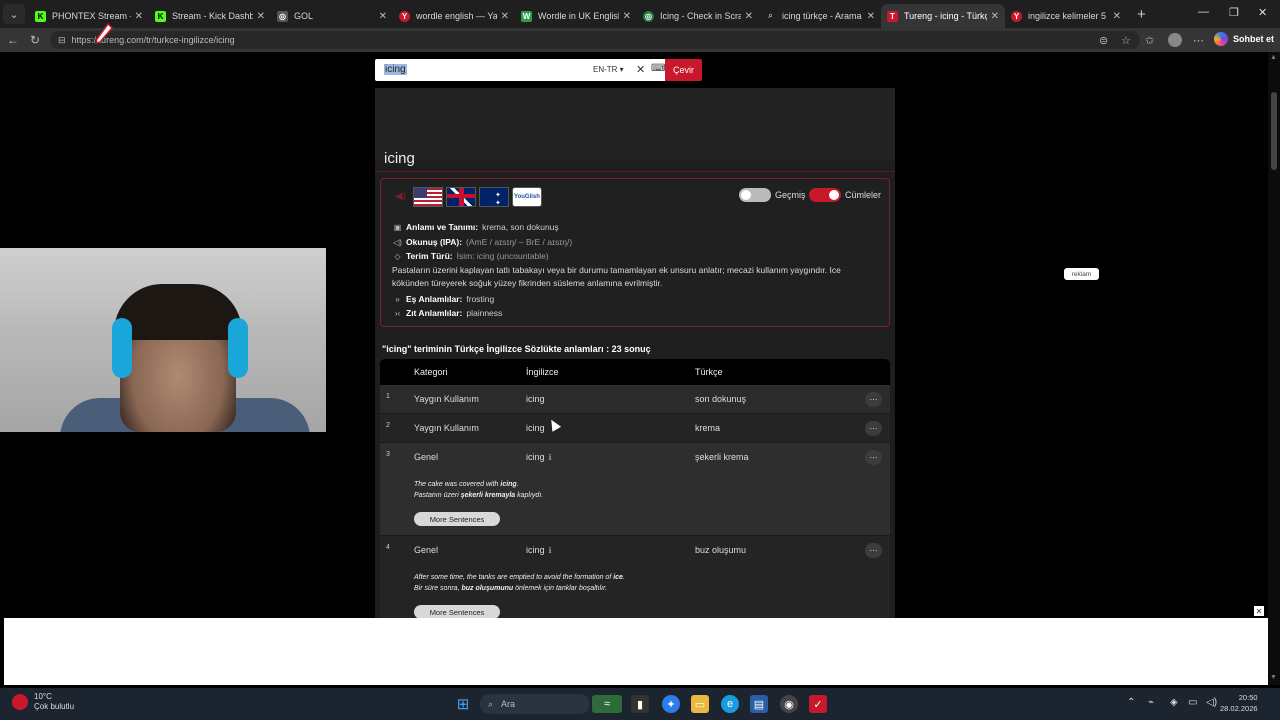 This screenshot has width=1280, height=720. I want to click on minimize-icon: —, so click(1203, 12).